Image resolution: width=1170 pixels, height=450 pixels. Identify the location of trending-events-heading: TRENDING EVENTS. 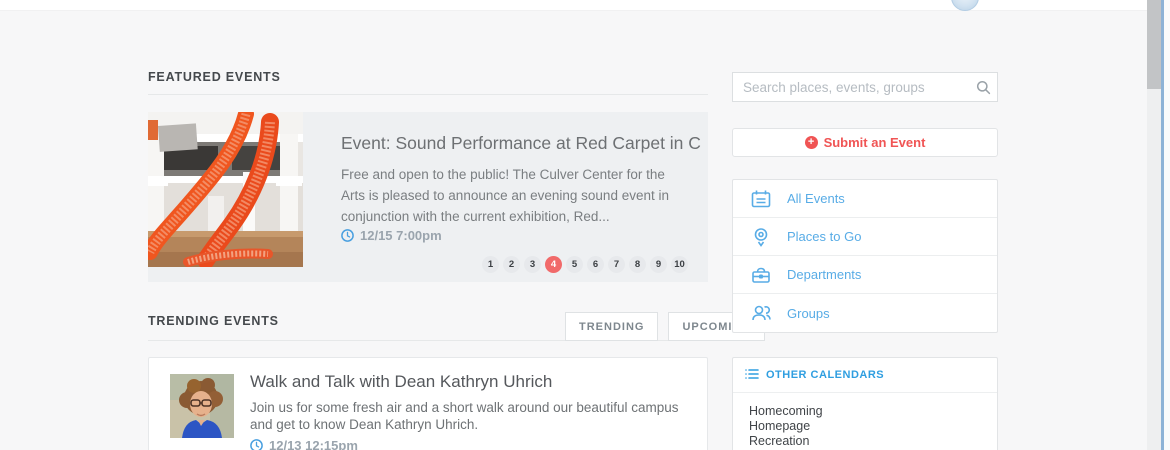
(213, 321).